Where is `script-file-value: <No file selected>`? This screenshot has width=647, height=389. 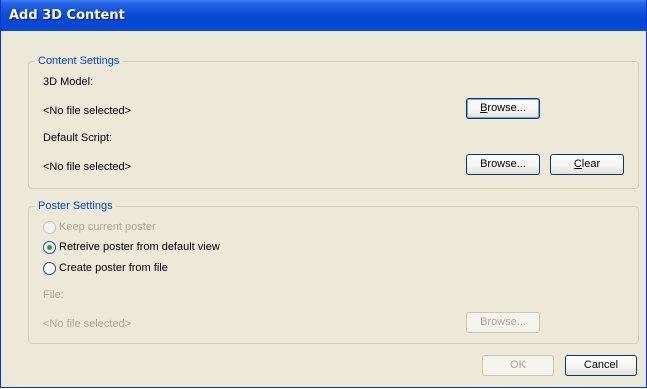 script-file-value: <No file selected> is located at coordinates (87, 167).